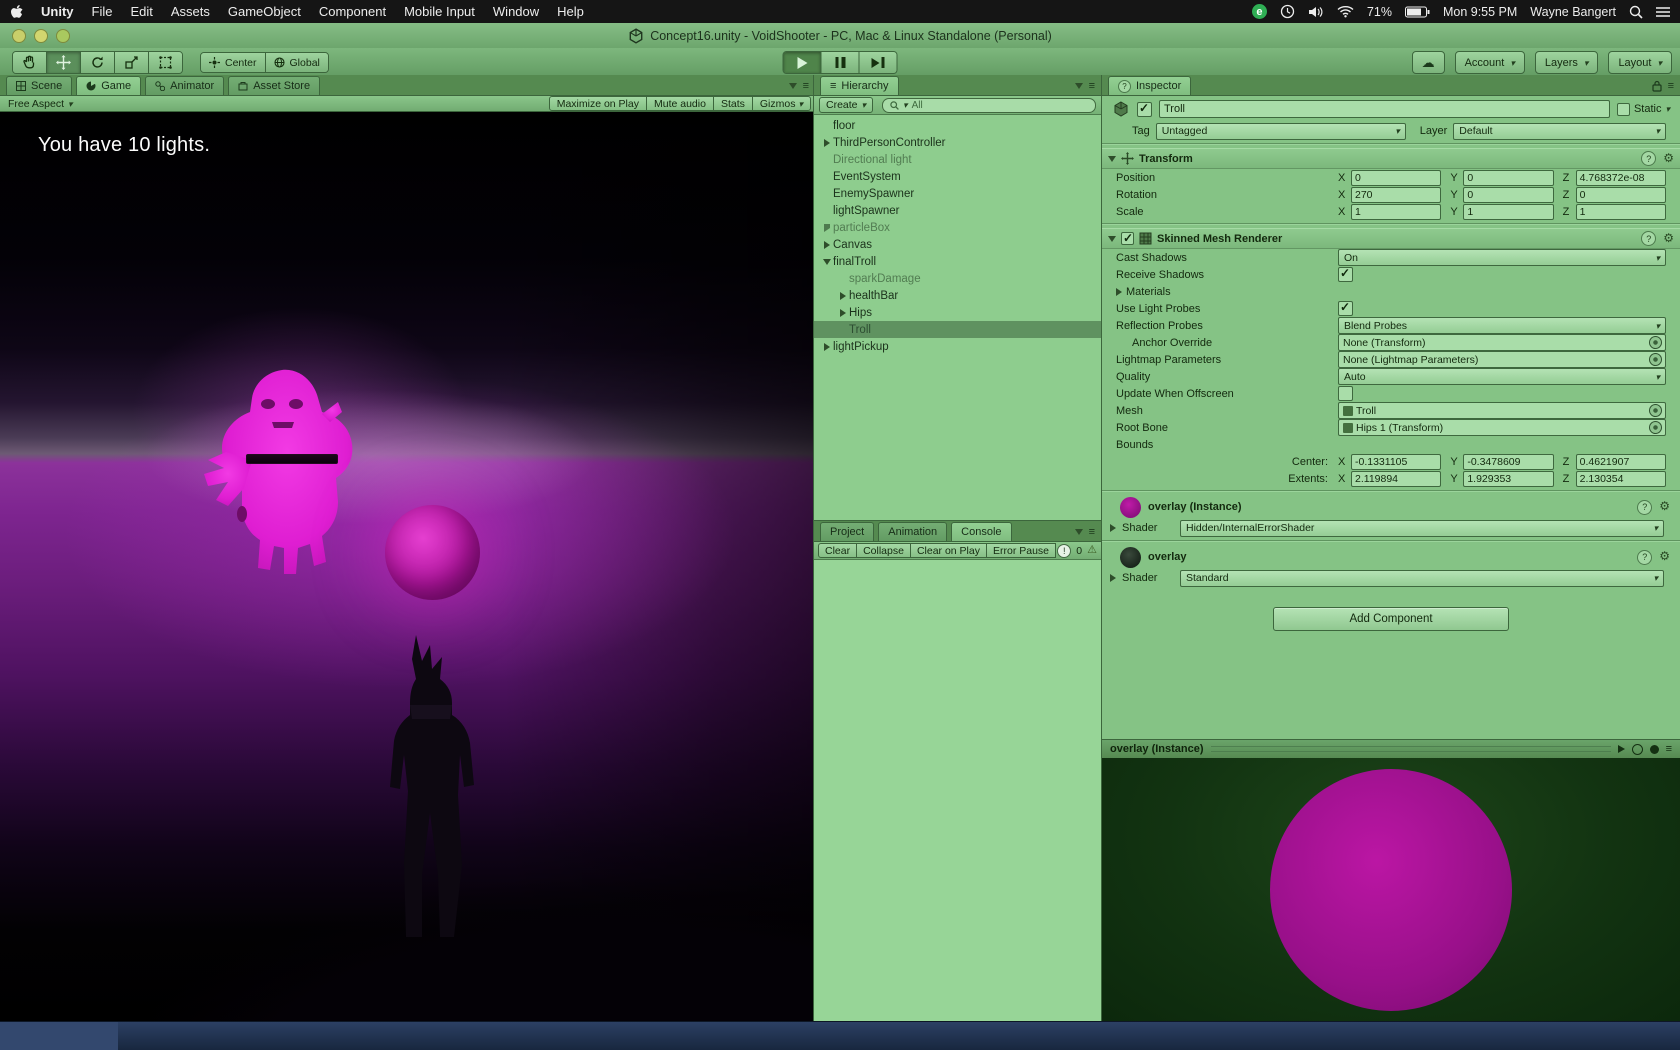 The width and height of the screenshot is (1680, 1050). Describe the element at coordinates (1391, 748) in the screenshot. I see `preview-header: overlay (Instance) ≡` at that location.